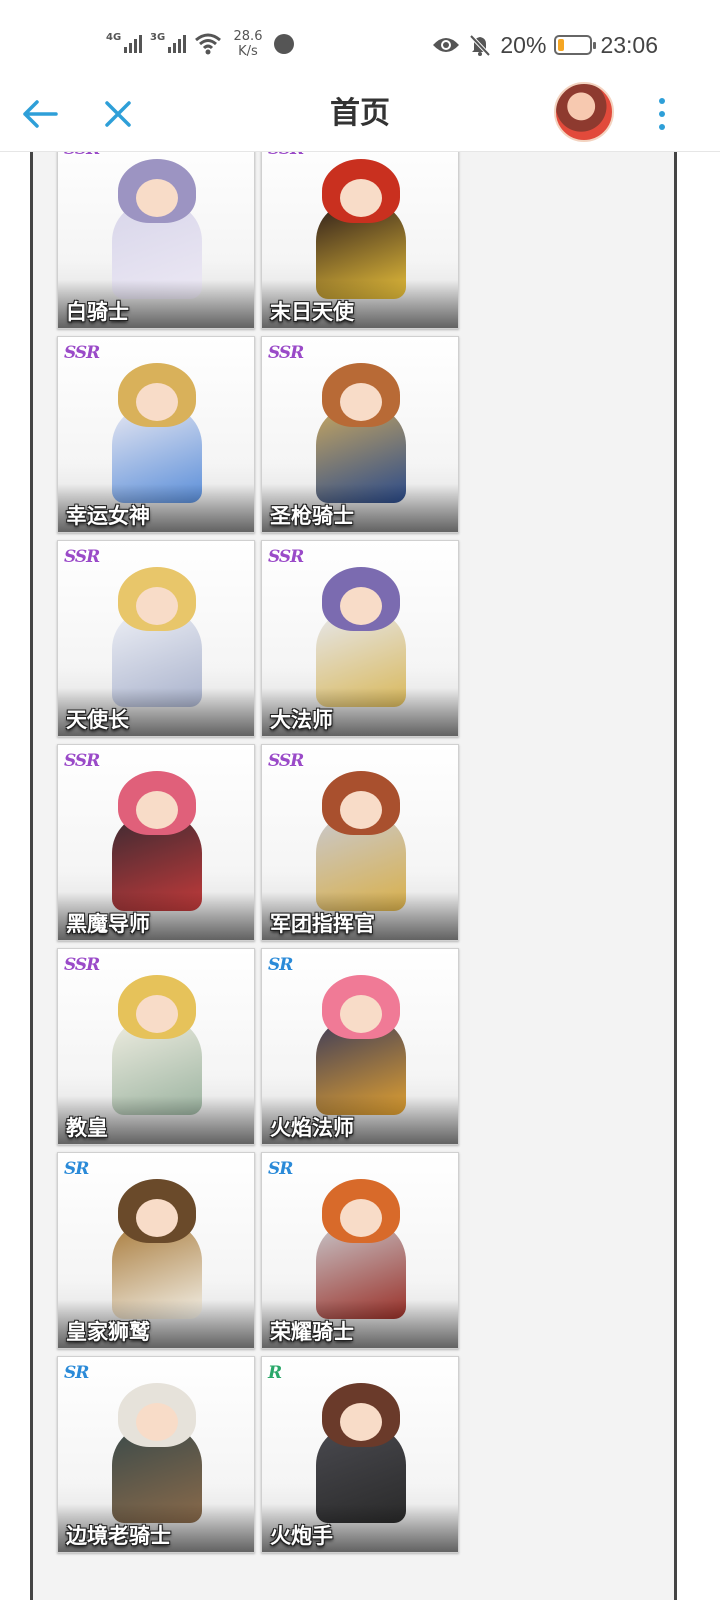  What do you see at coordinates (156, 1250) in the screenshot?
I see `character-card: SR 皇家狮鹫` at bounding box center [156, 1250].